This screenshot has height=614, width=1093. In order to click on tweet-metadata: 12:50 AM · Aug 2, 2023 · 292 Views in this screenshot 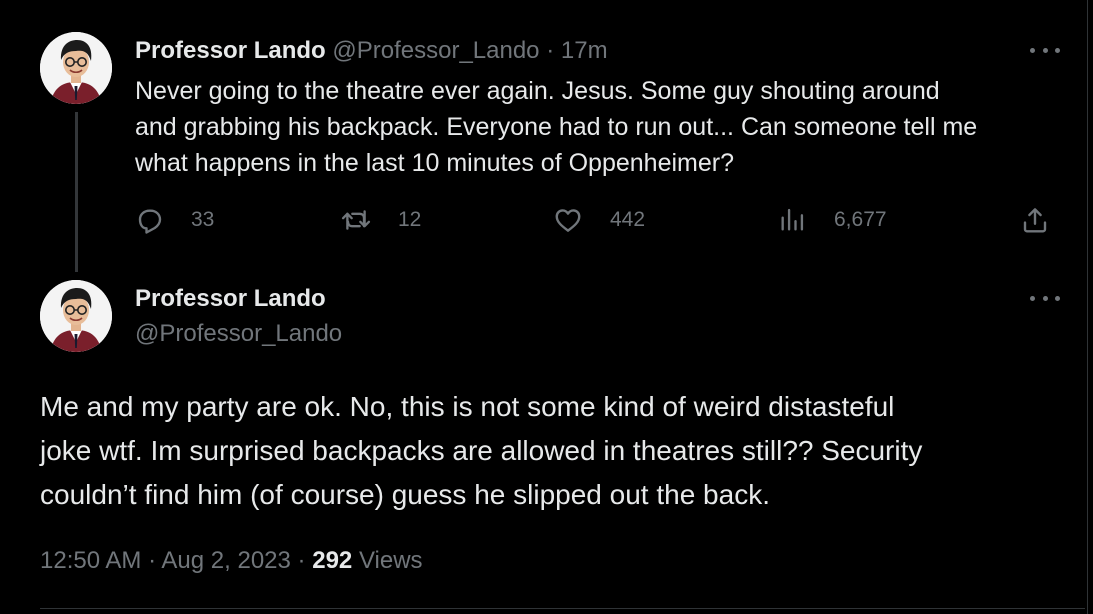, I will do `click(231, 561)`.